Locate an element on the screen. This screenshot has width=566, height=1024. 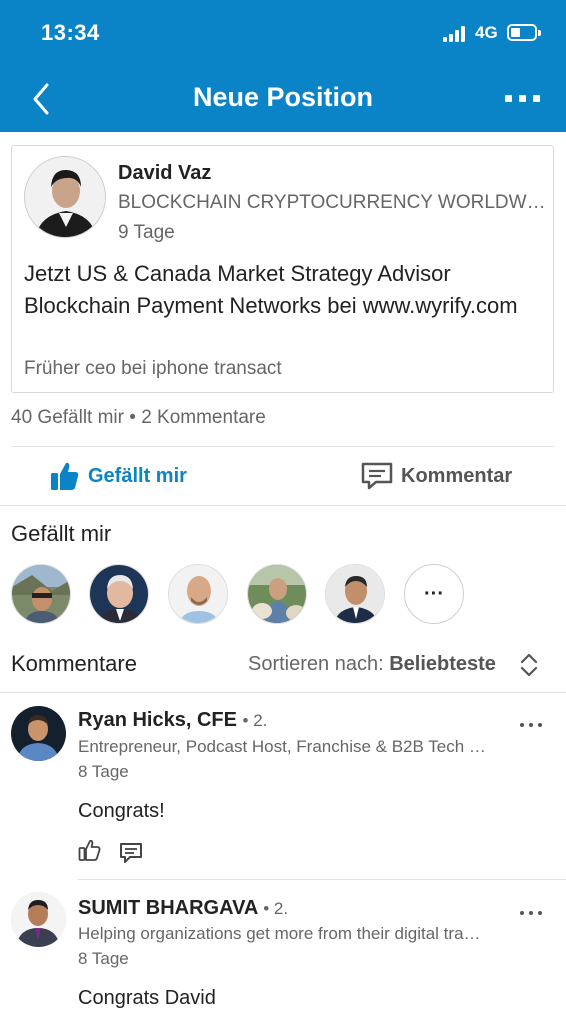
status-bar: 13:34 4G is located at coordinates (283, 33).